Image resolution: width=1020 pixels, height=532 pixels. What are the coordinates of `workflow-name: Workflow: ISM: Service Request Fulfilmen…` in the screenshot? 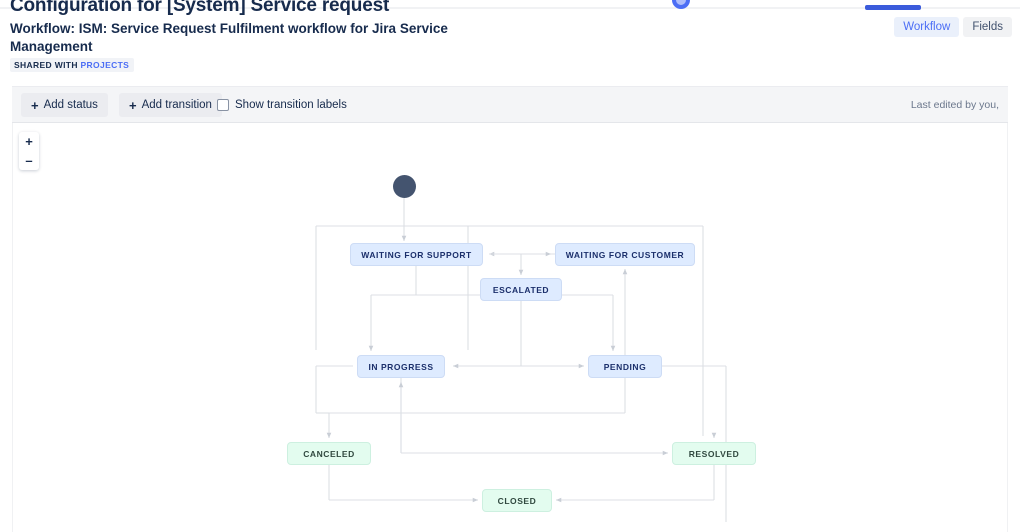 It's located at (229, 37).